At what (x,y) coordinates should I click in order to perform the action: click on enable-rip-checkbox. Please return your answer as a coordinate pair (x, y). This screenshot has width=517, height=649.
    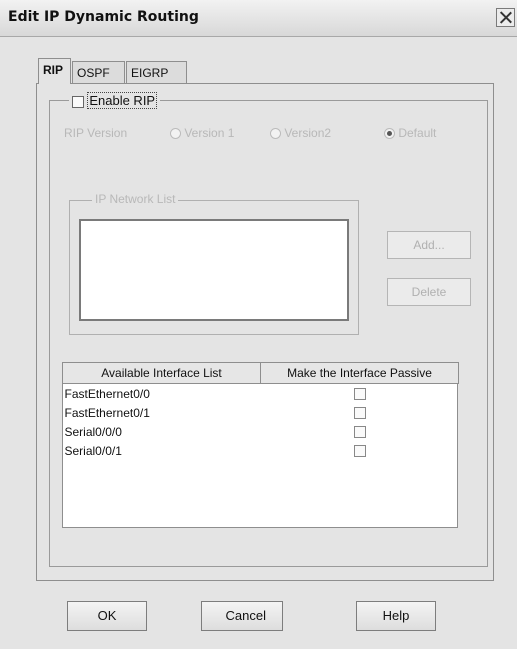
    Looking at the image, I should click on (78, 101).